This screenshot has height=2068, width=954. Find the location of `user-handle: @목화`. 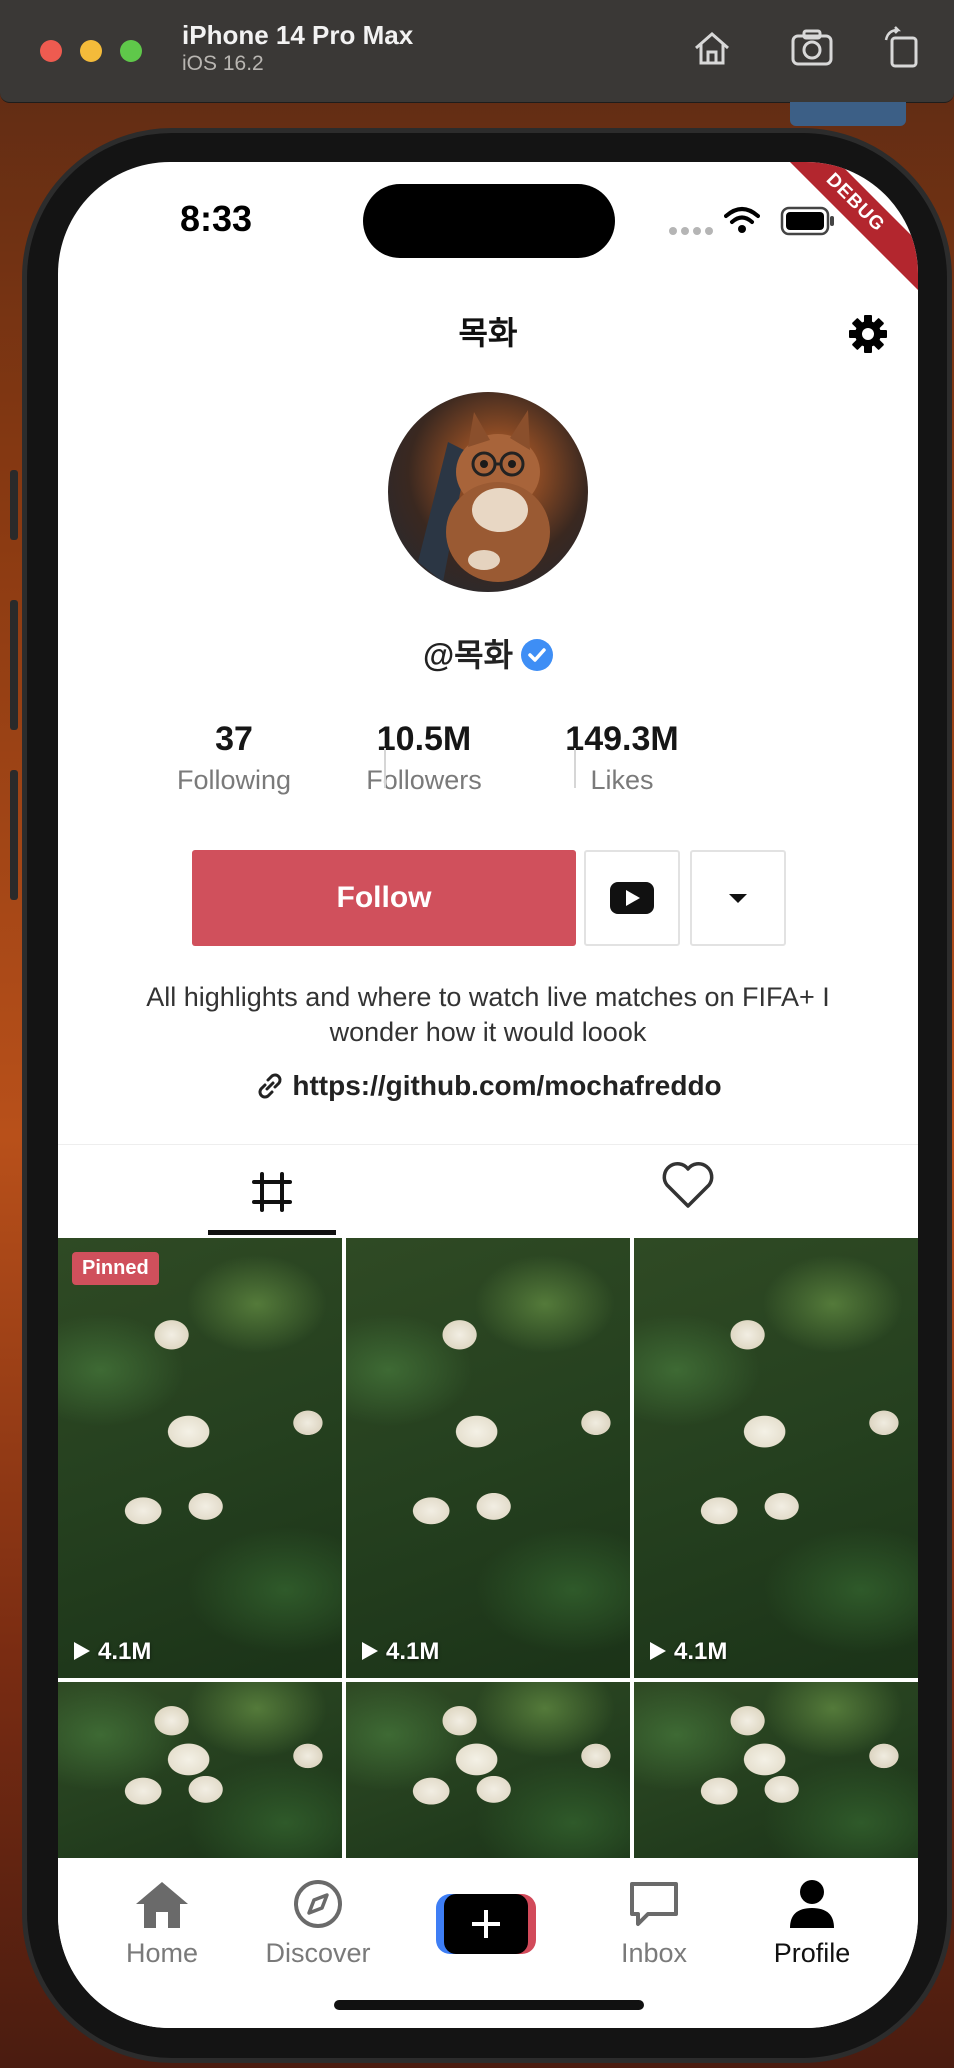

user-handle: @목화 is located at coordinates (488, 653).